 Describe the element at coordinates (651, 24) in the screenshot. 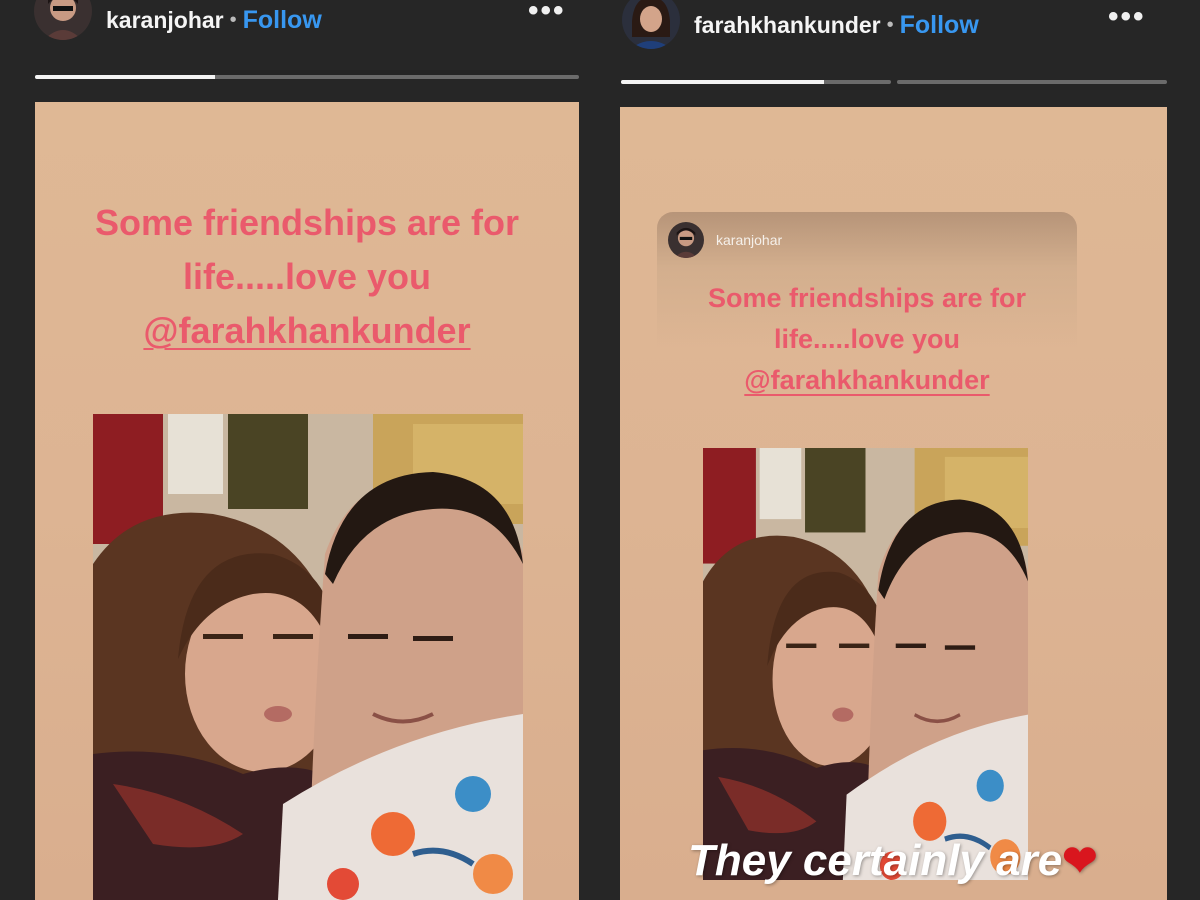

I see `avatar-farahkhankunder` at that location.